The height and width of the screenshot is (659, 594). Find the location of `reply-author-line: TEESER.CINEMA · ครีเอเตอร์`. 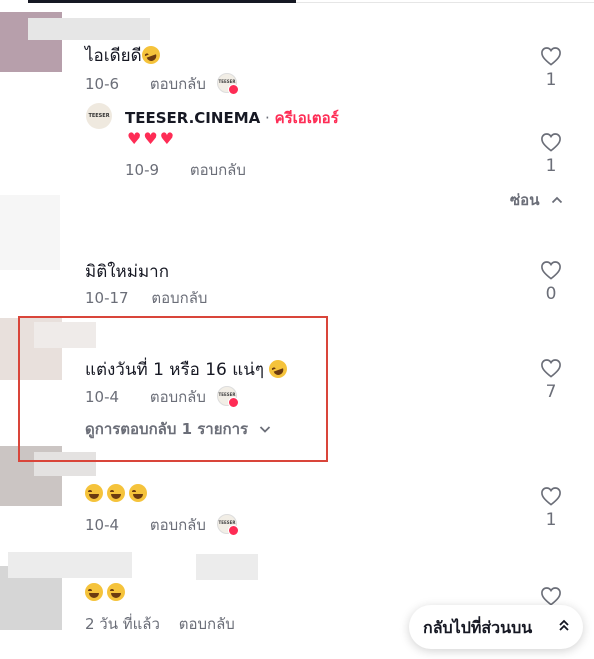

reply-author-line: TEESER.CINEMA · ครีเอเตอร์ is located at coordinates (232, 118).